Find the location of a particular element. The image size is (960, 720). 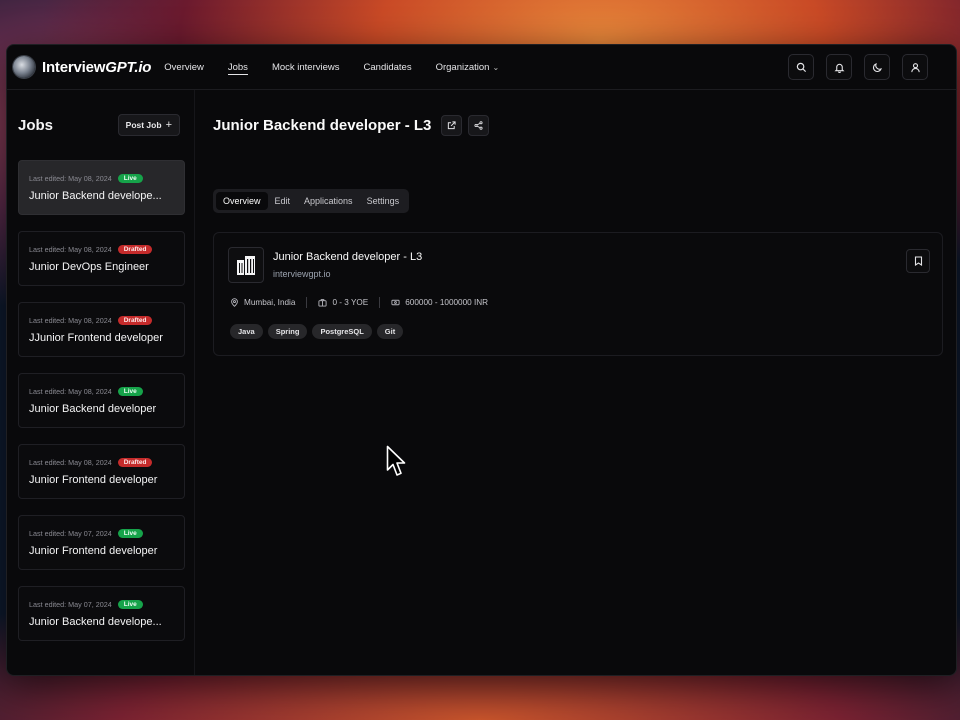

job-experience: 0 - 3 YOE is located at coordinates (343, 302).